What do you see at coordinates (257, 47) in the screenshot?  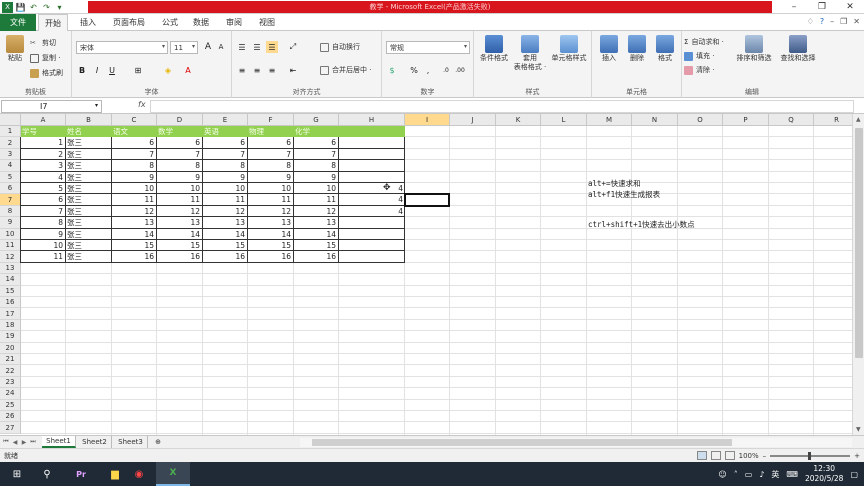 I see `align-middle-icon: ☰` at bounding box center [257, 47].